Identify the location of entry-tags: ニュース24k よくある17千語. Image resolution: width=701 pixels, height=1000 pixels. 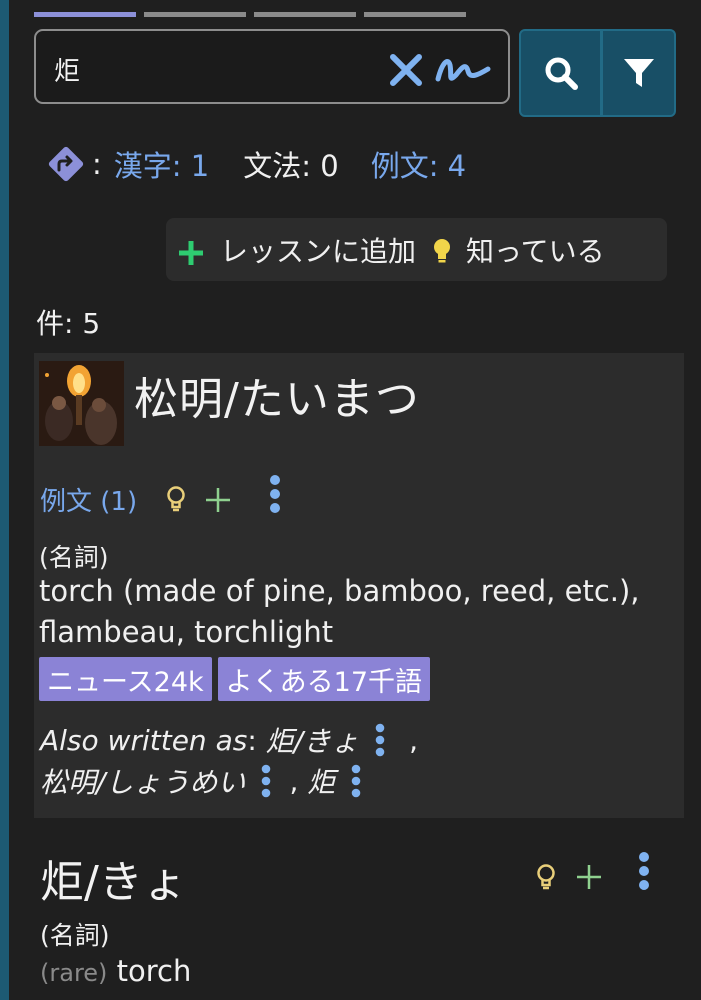
(235, 679).